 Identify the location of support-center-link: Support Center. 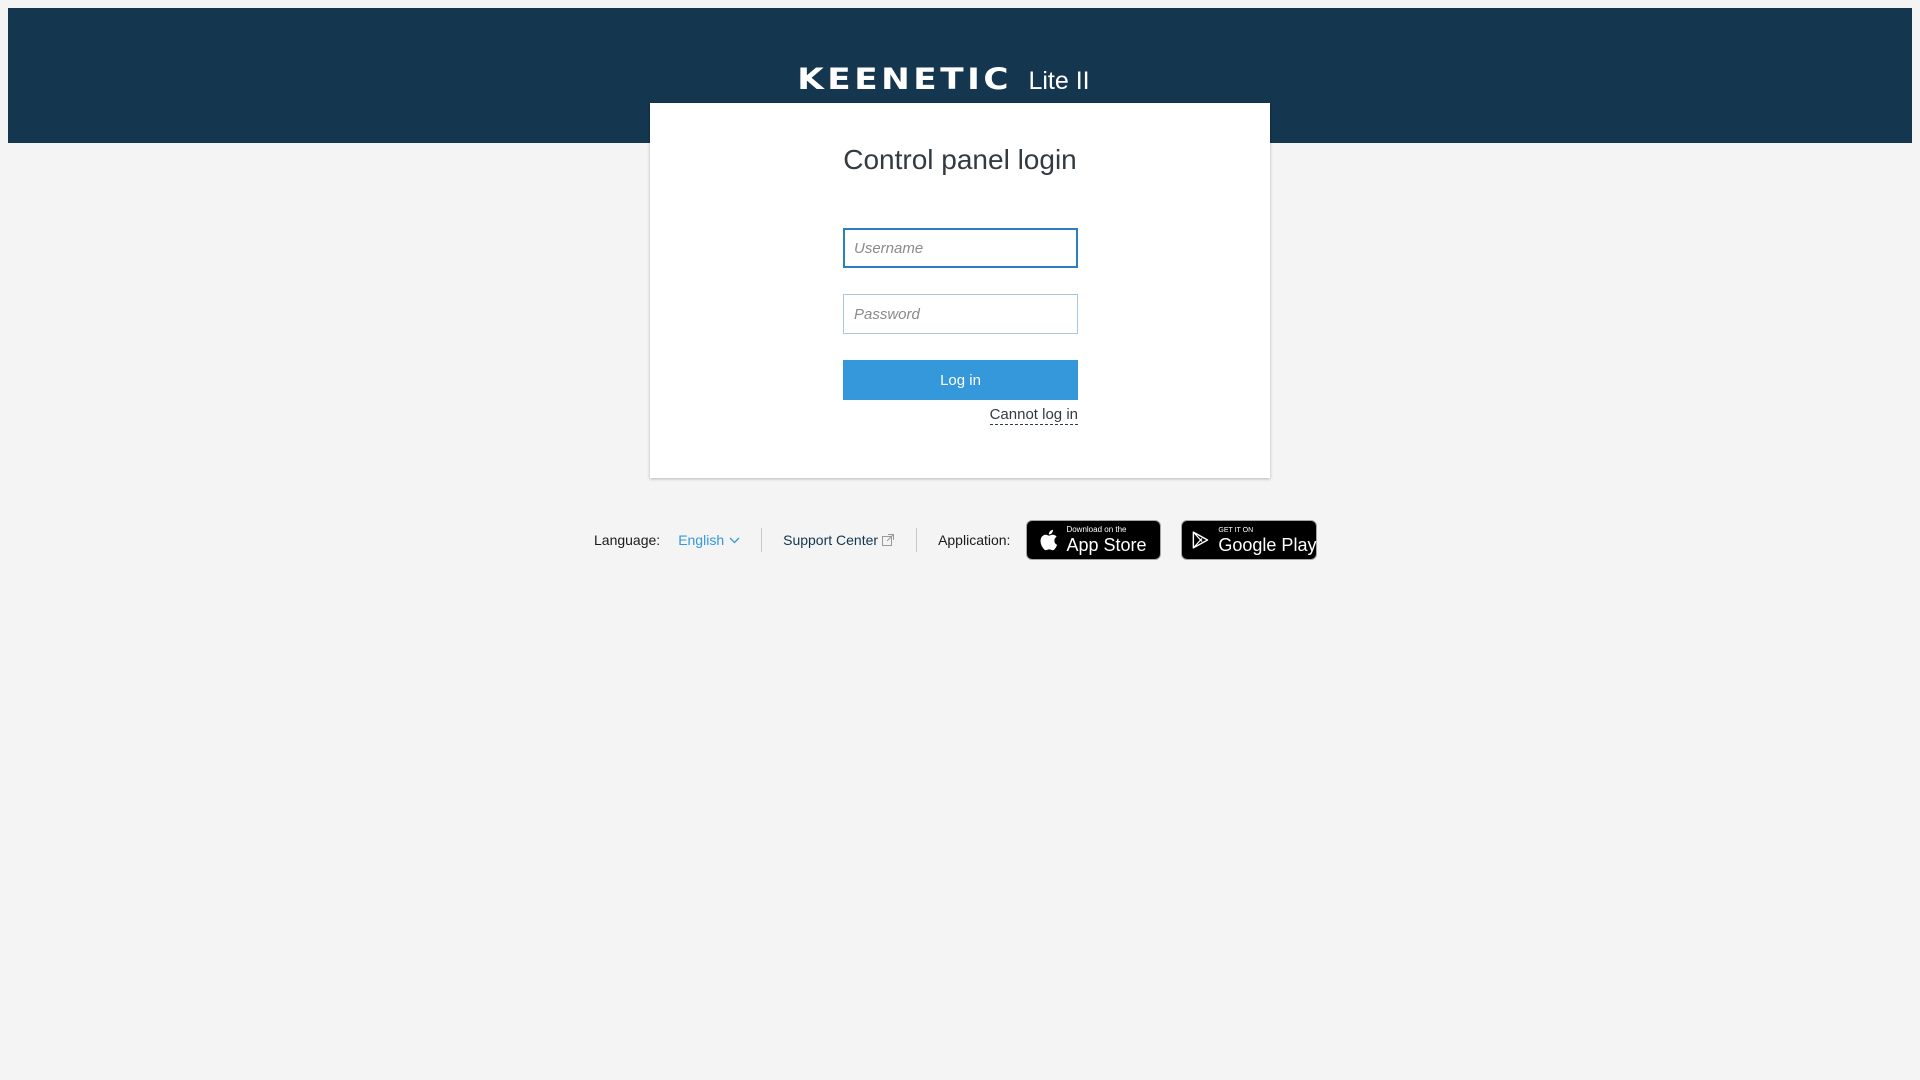
(839, 540).